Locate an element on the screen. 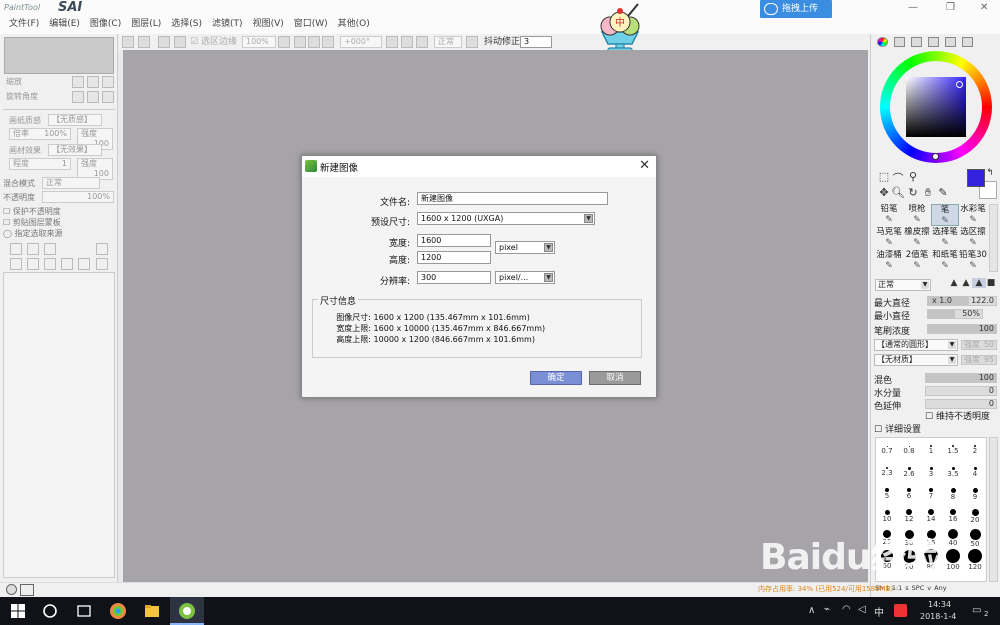  zoom-reset-button is located at coordinates (328, 42).